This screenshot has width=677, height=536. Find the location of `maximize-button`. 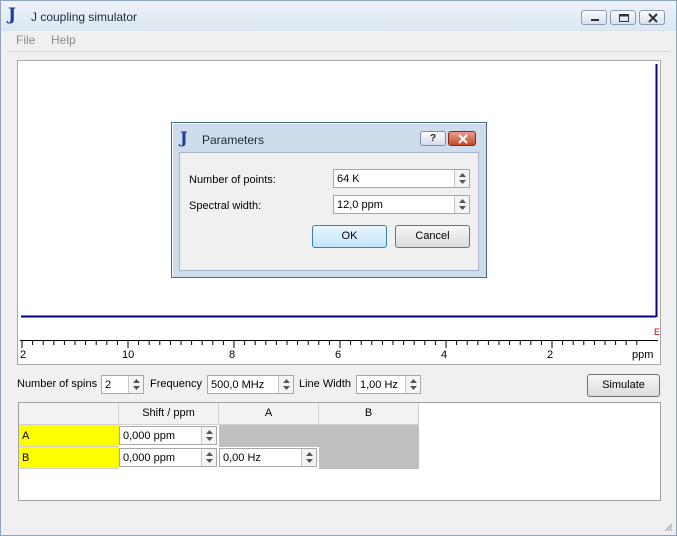

maximize-button is located at coordinates (623, 17).